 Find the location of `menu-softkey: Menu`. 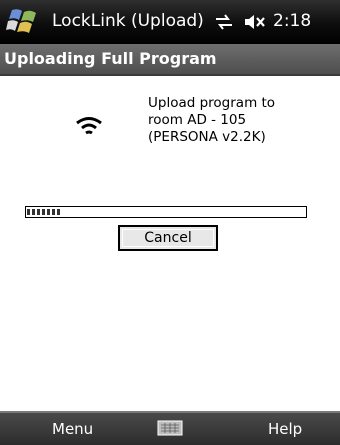

menu-softkey: Menu is located at coordinates (72, 429).